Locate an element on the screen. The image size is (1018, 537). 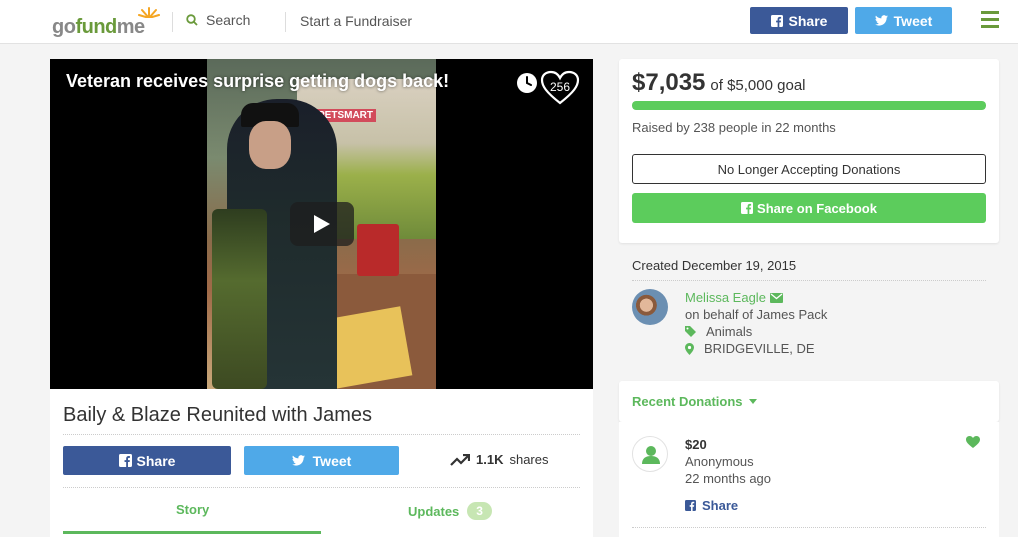
search-icon is located at coordinates (192, 20).